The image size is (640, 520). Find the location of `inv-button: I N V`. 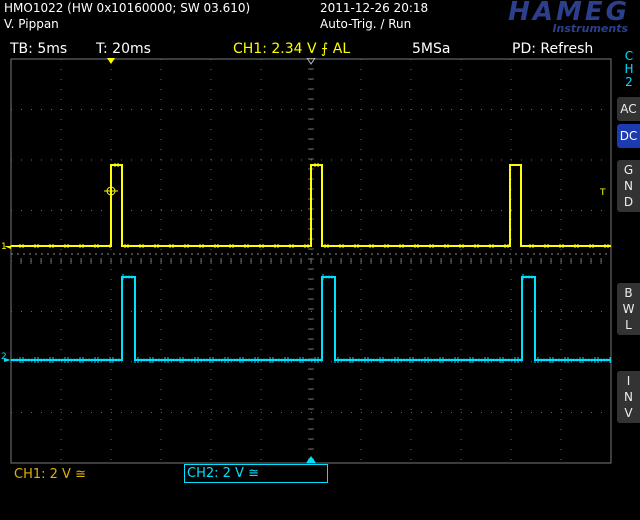

inv-button: I N V is located at coordinates (628, 397).